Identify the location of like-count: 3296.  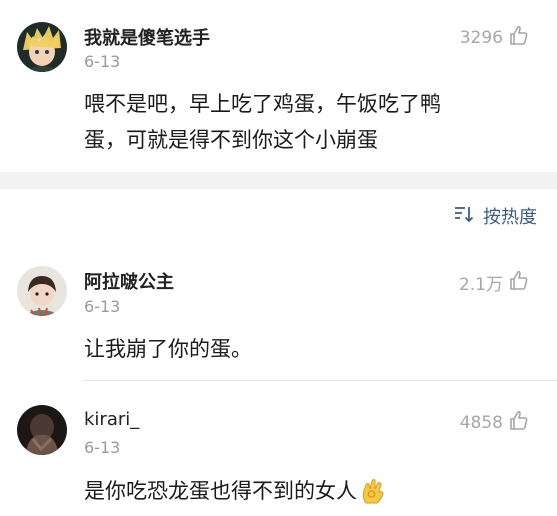
(481, 37).